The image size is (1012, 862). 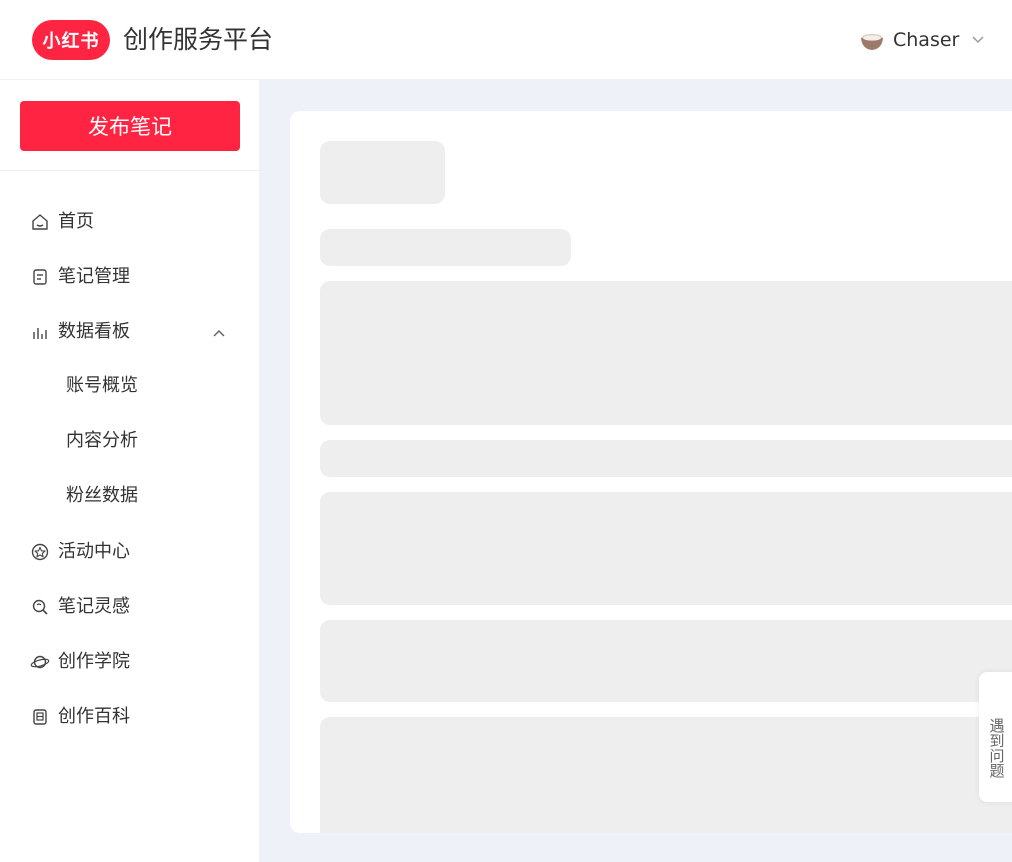 I want to click on app-title: 创作服务平台, so click(x=198, y=39).